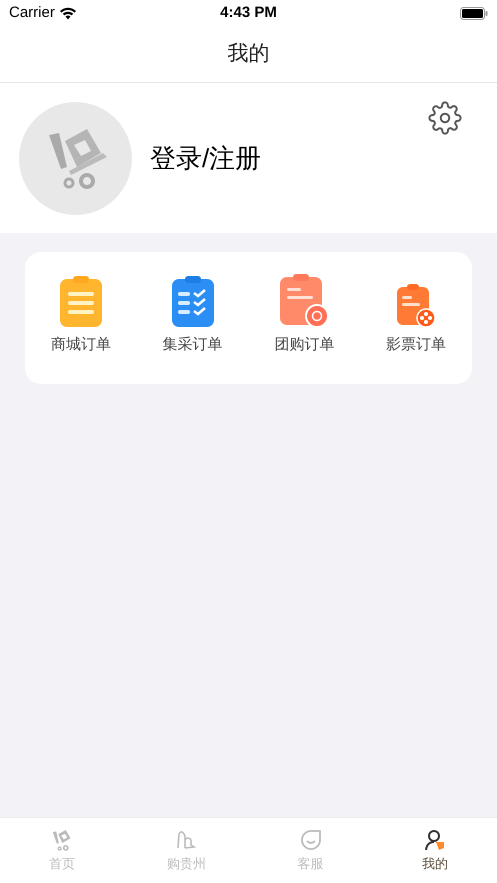 The image size is (497, 883). I want to click on smile-icon, so click(310, 840).